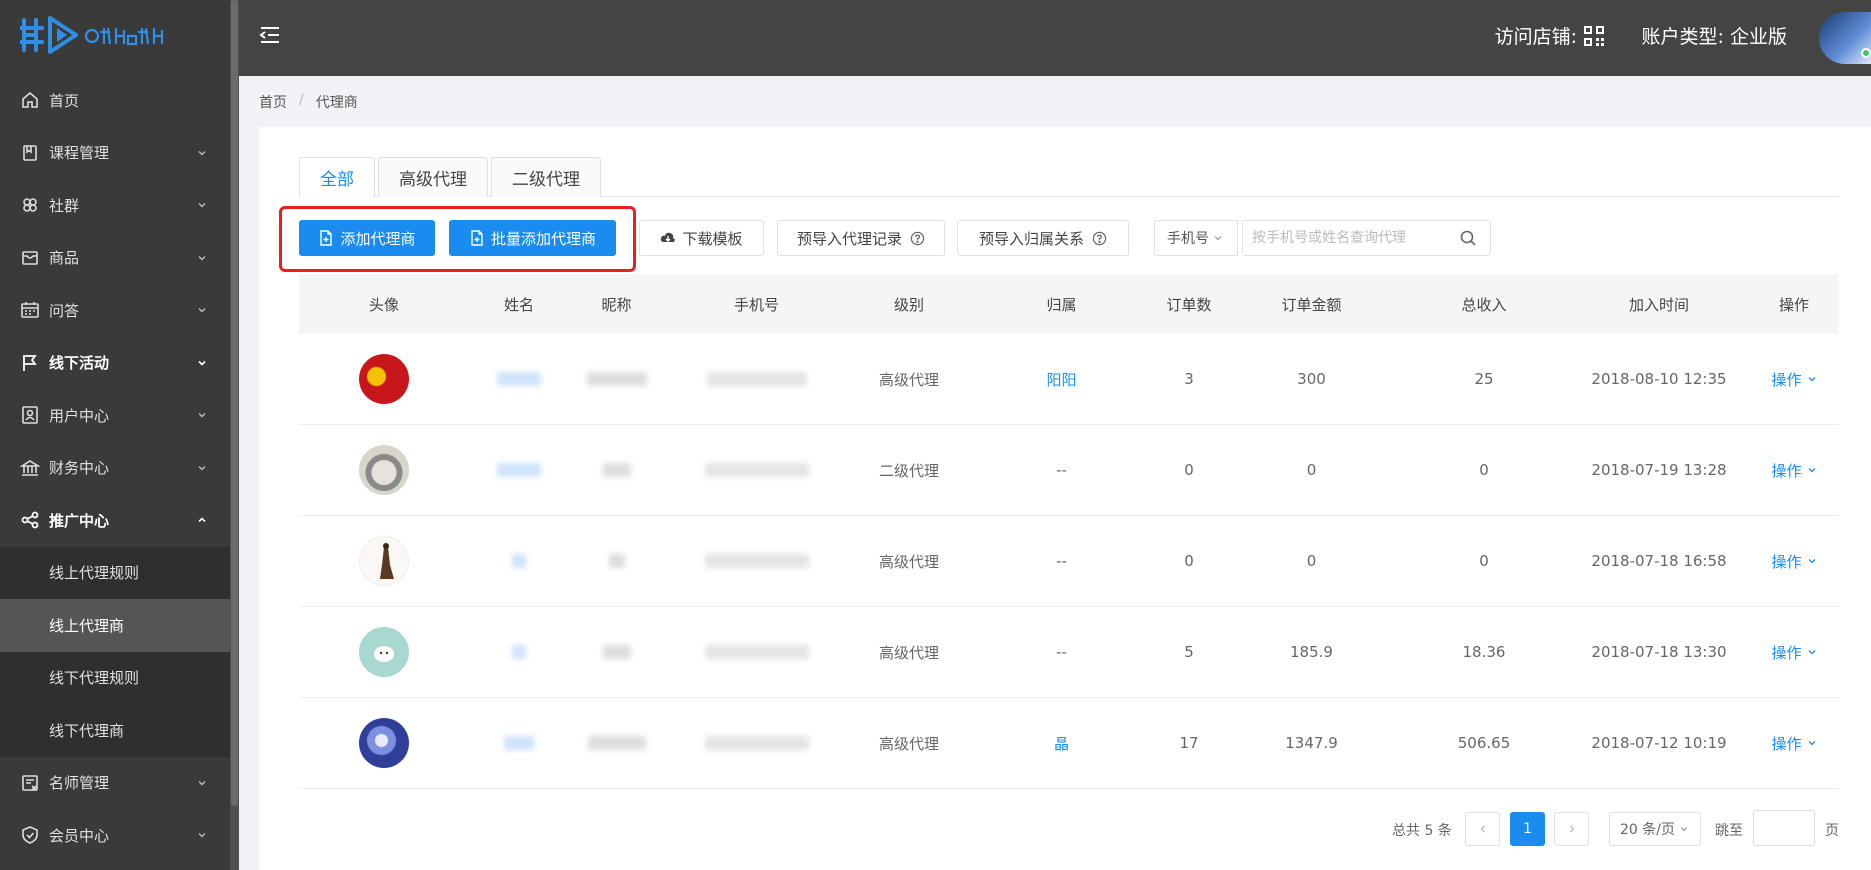  Describe the element at coordinates (115, 258) in the screenshot. I see `sidebar-item-products: 商品` at that location.